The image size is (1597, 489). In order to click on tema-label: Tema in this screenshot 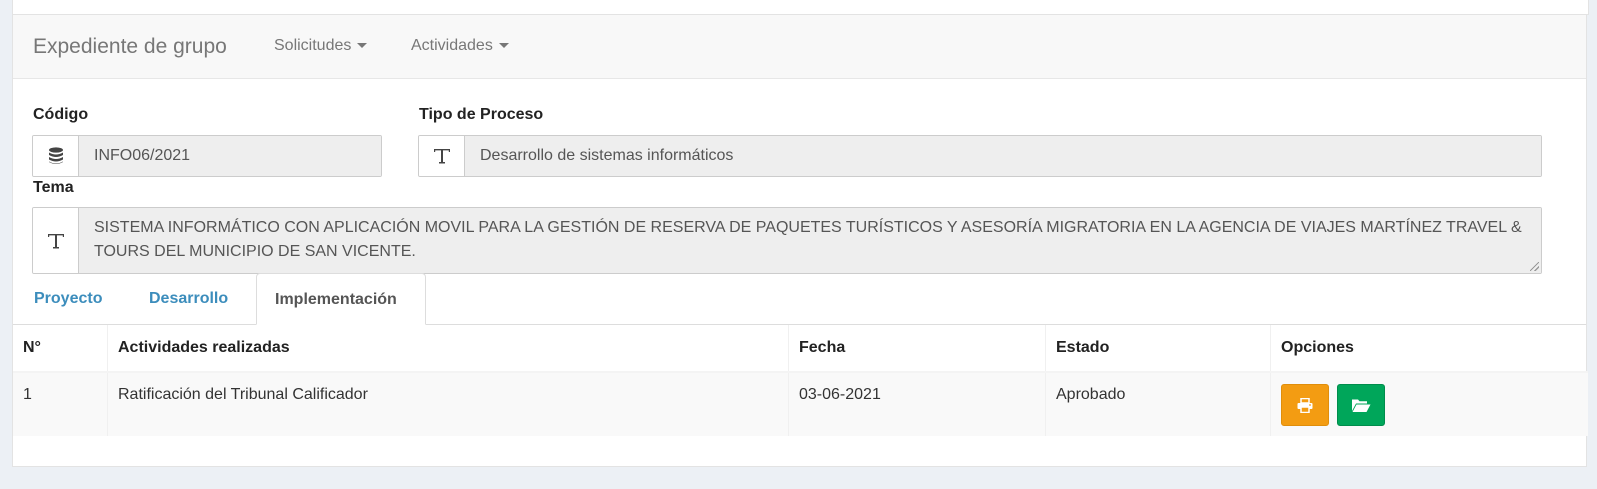, I will do `click(53, 187)`.